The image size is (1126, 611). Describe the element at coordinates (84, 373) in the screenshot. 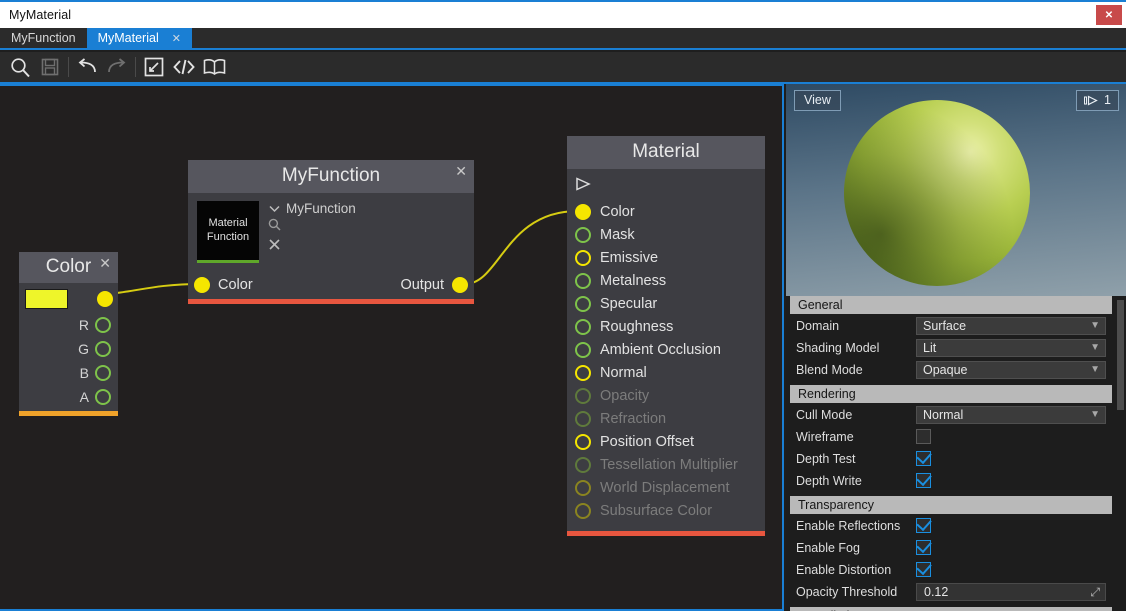

I see `channel-label: B` at that location.